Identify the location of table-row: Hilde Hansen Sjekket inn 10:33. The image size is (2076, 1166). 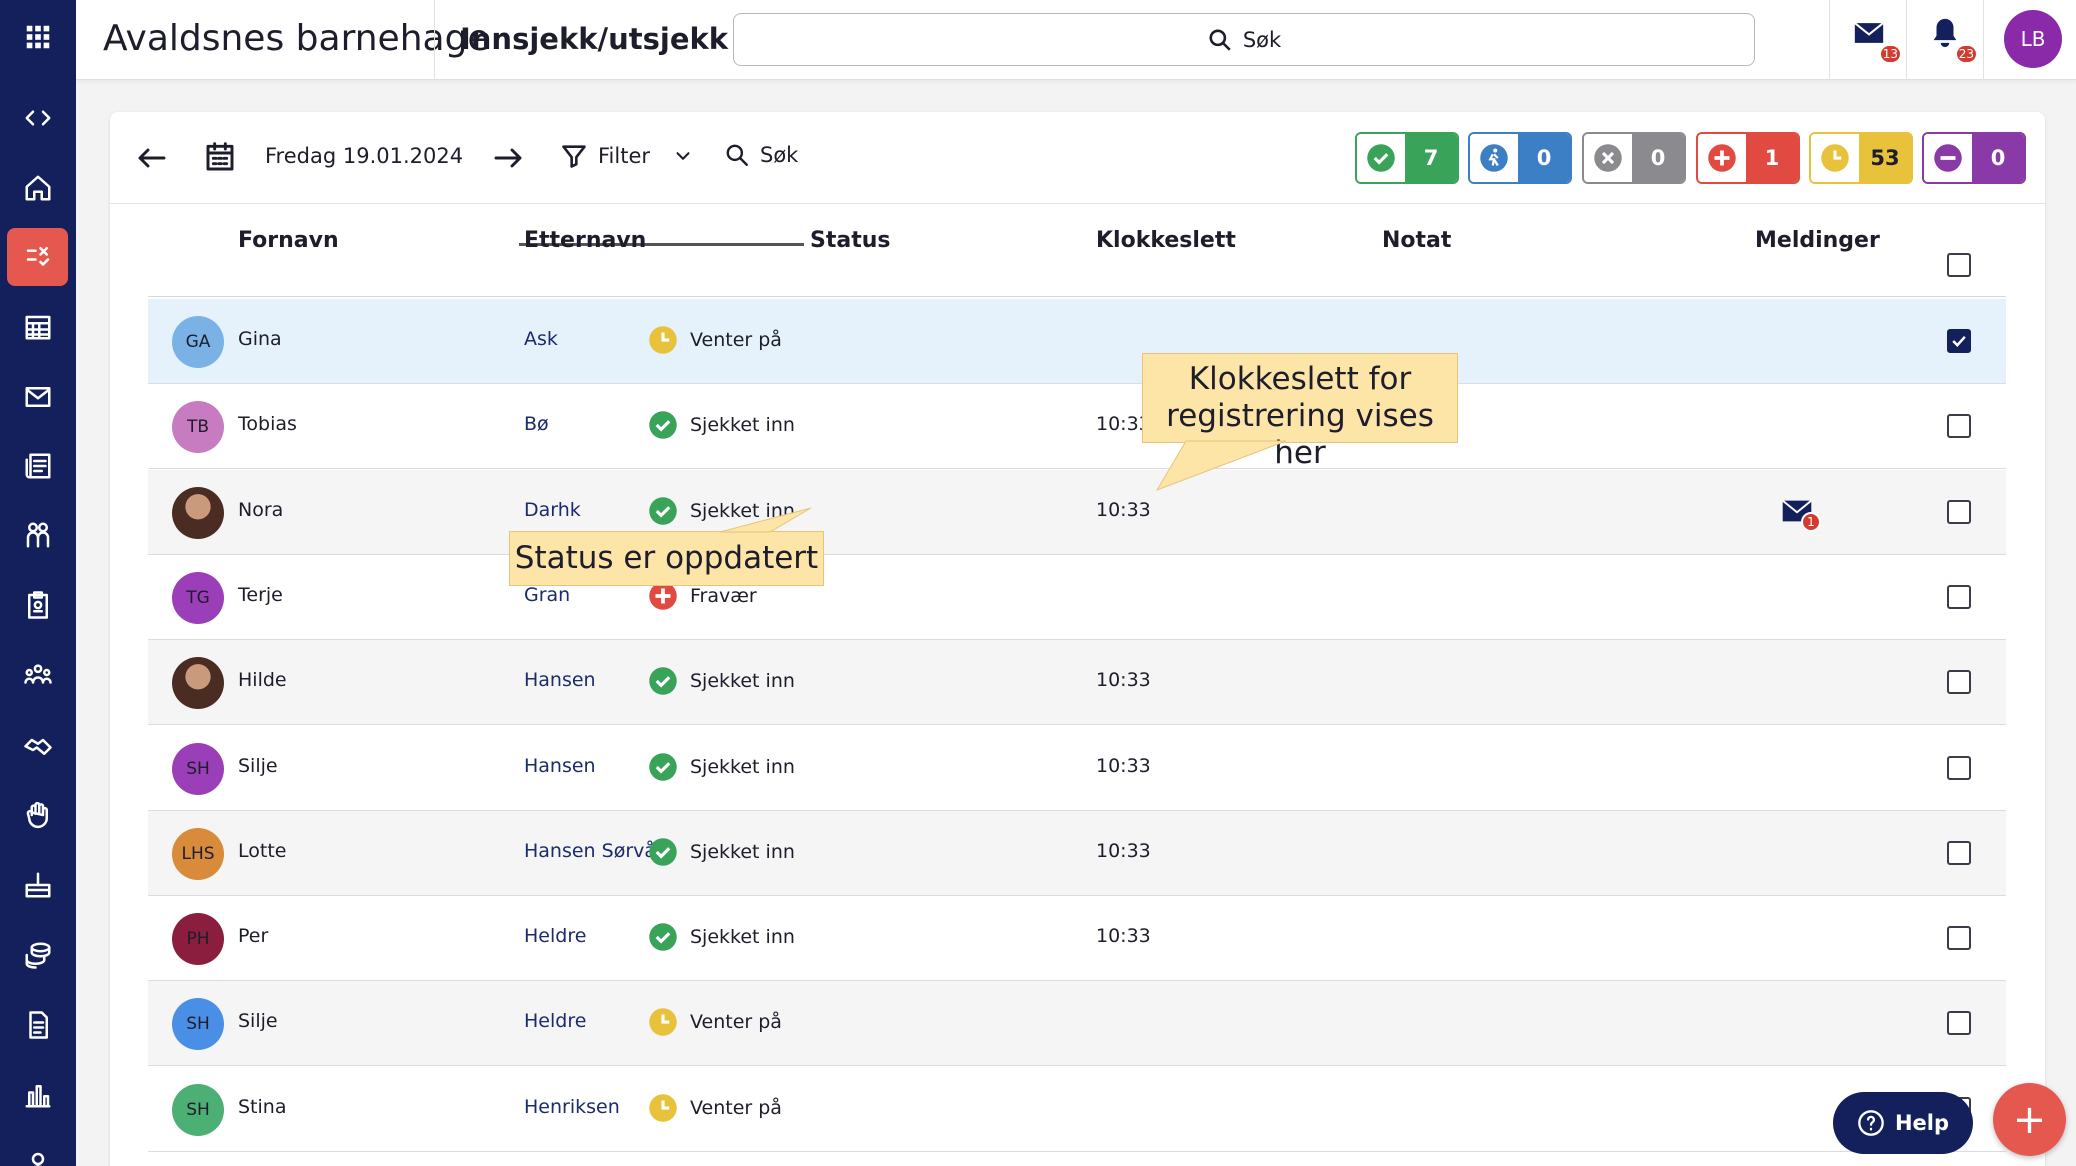
(1077, 683).